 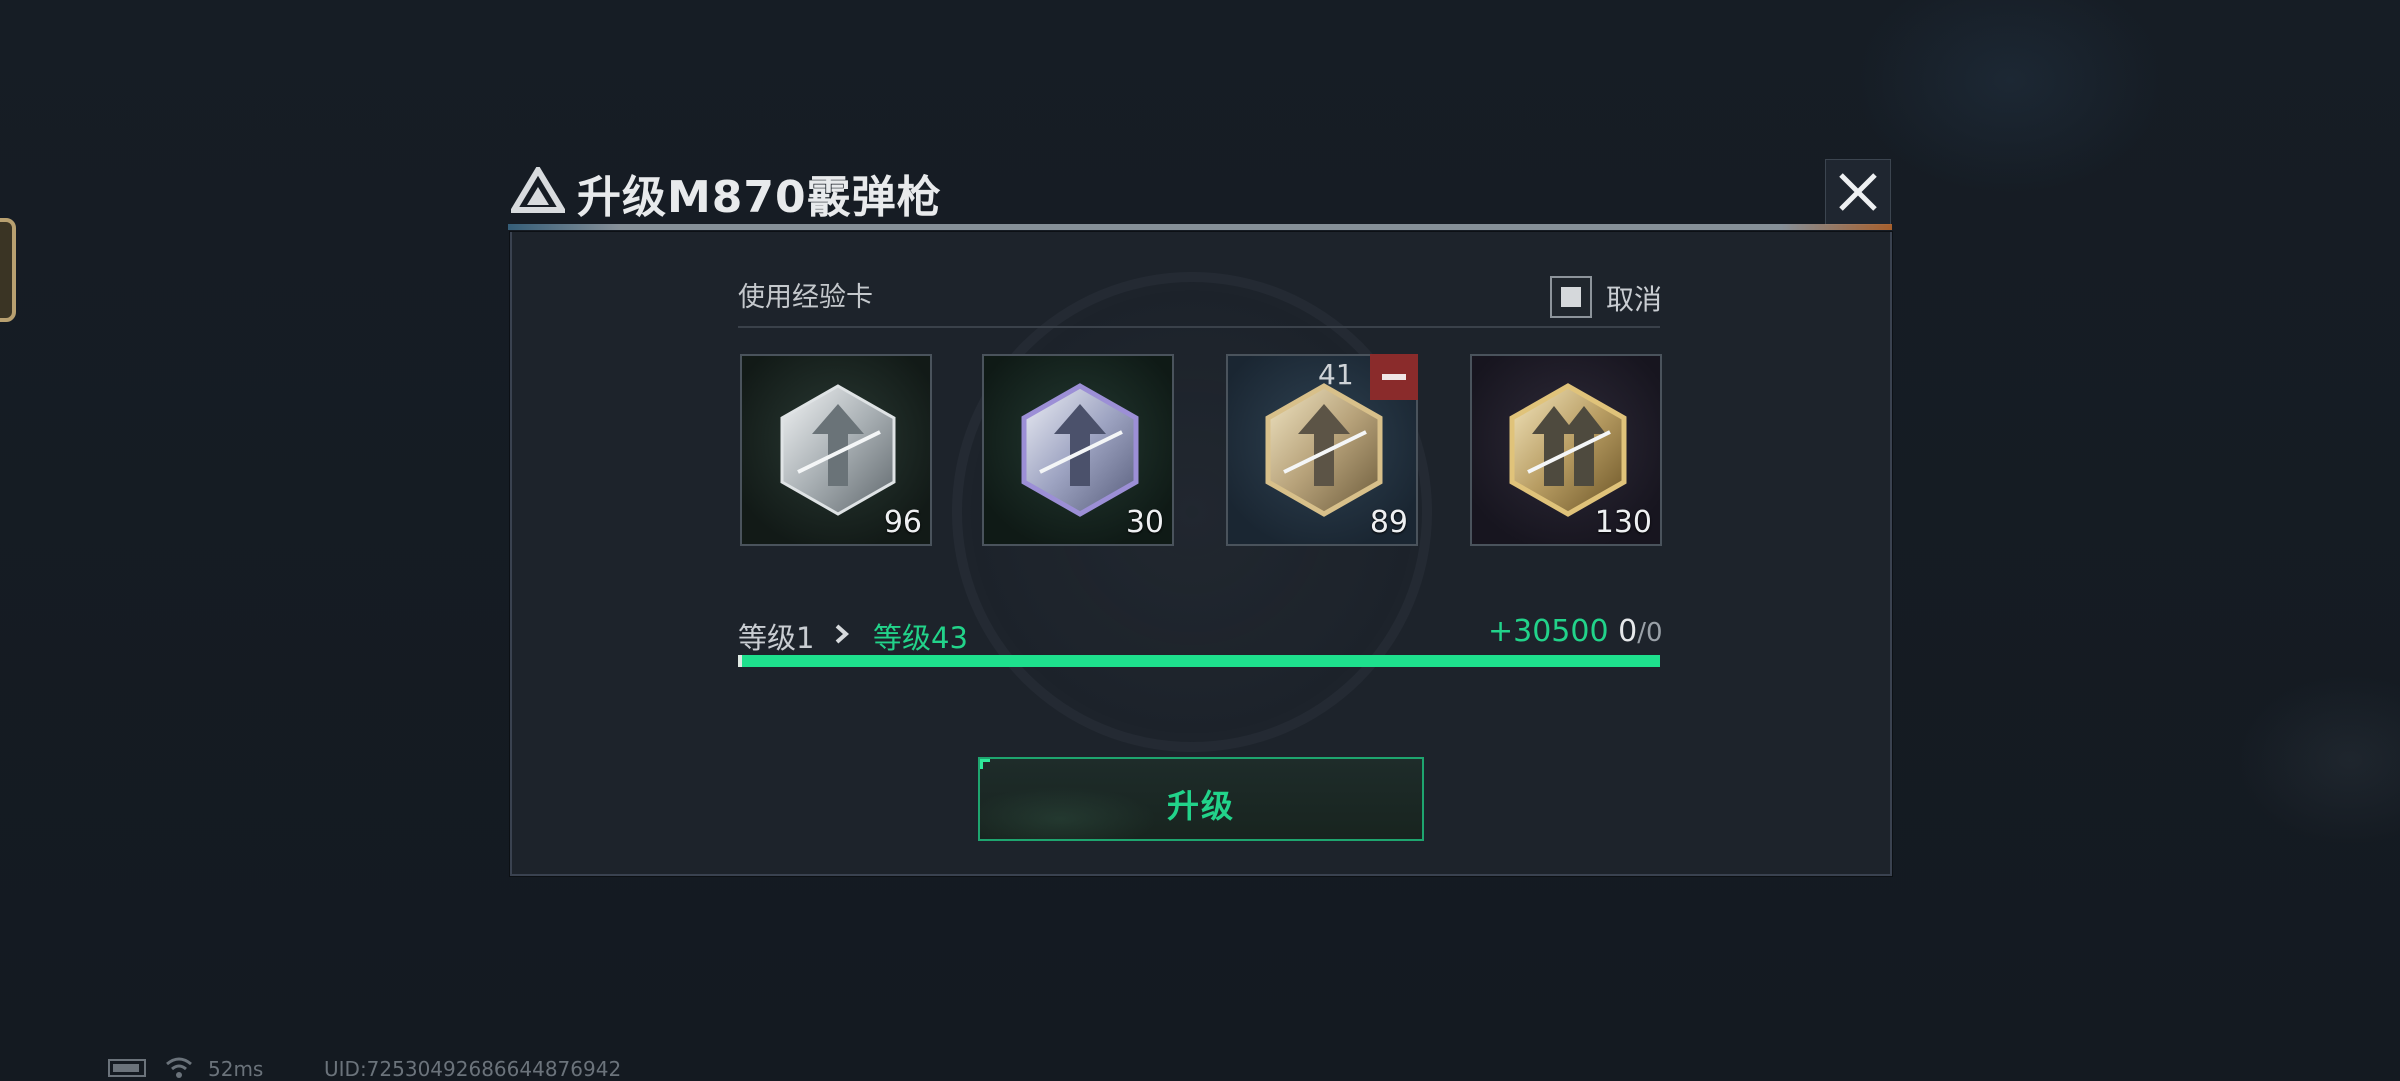 I want to click on xp-max-value: 0, so click(x=1654, y=633).